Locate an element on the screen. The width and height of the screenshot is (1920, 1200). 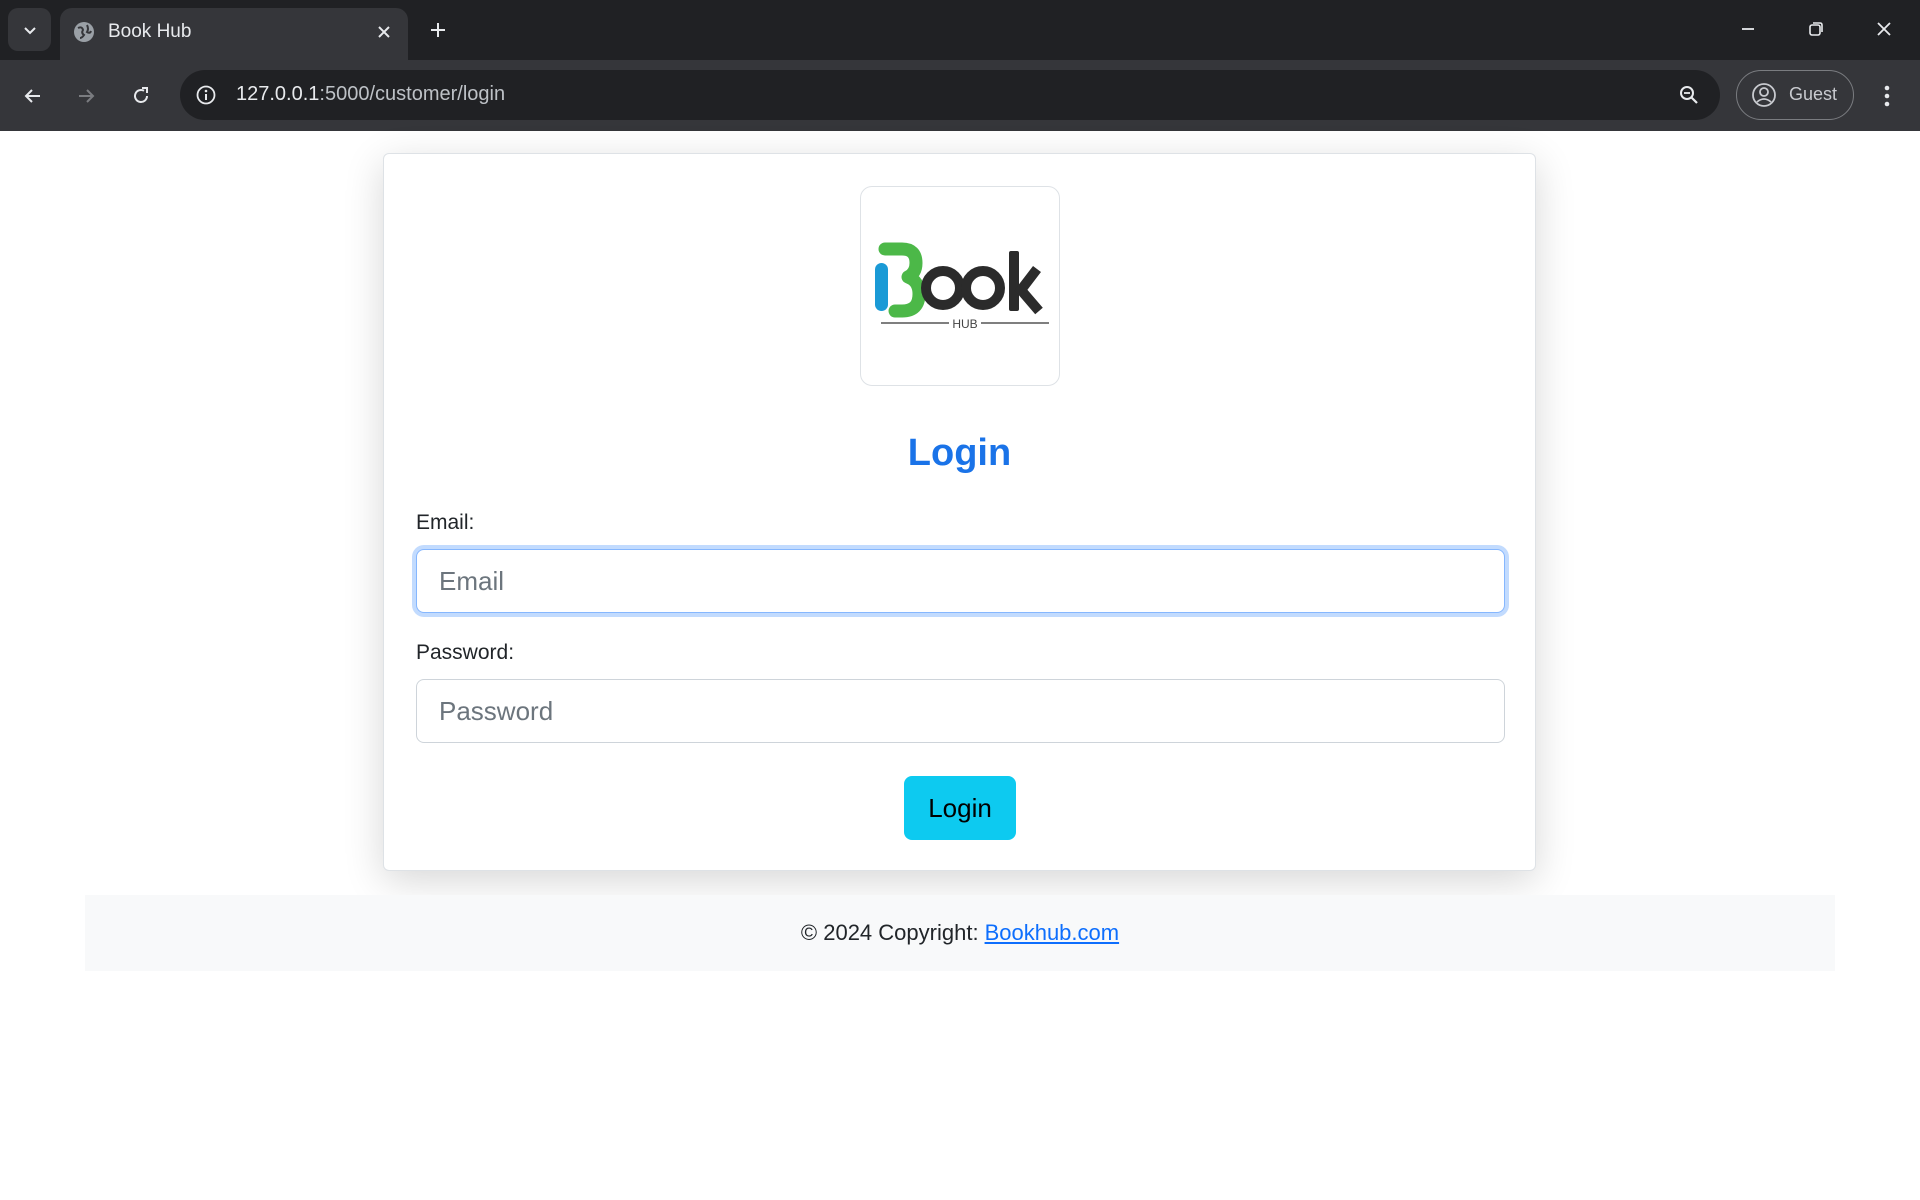
new-tab-button is located at coordinates (438, 30).